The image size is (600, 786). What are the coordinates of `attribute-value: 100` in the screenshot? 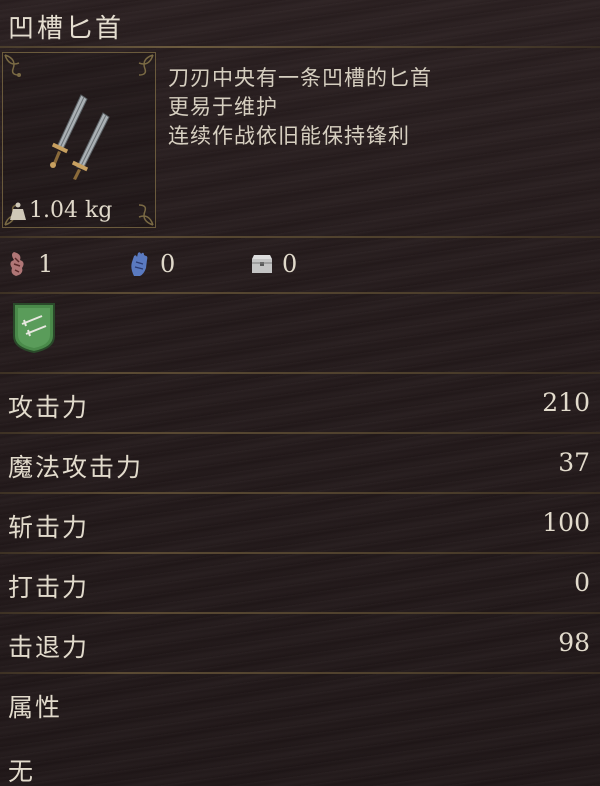 It's located at (566, 522).